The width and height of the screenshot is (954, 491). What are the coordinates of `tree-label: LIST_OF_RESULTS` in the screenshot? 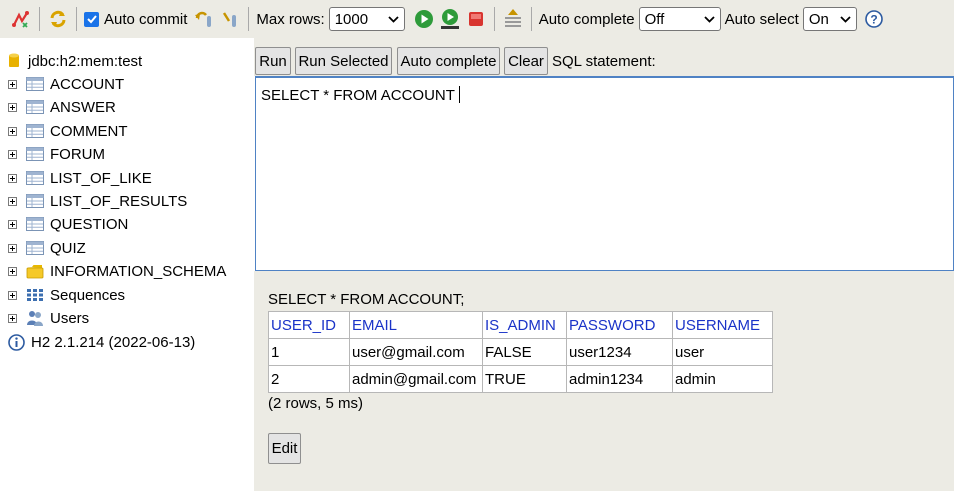 It's located at (119, 201).